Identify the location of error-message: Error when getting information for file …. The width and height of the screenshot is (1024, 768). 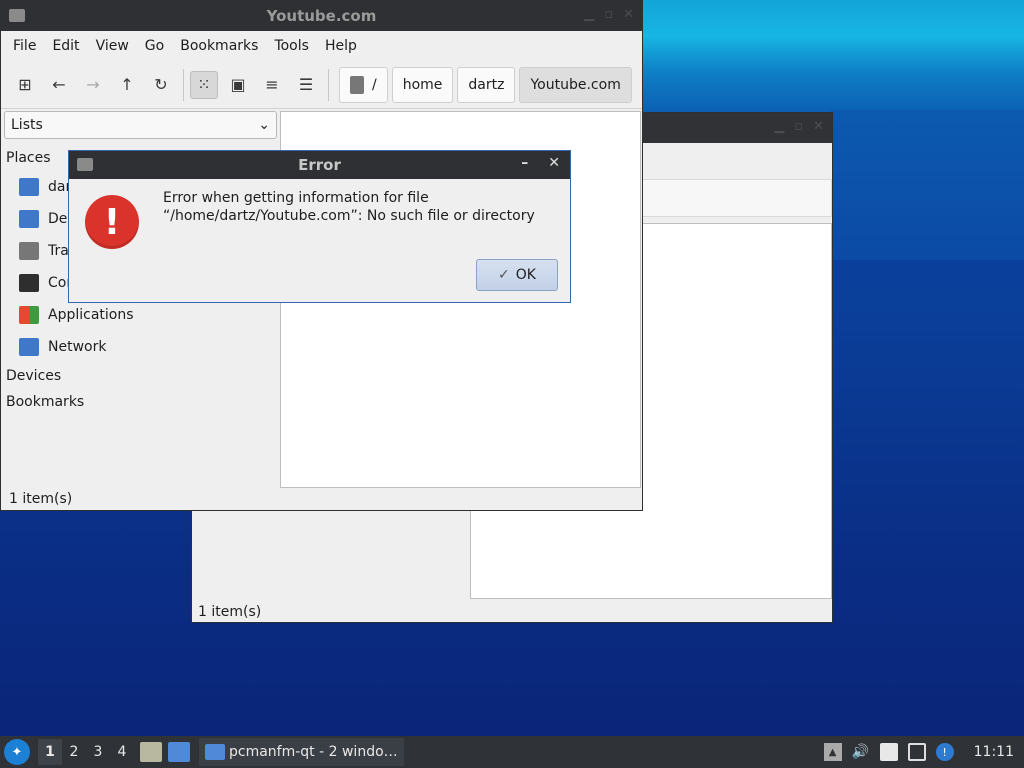
(349, 207).